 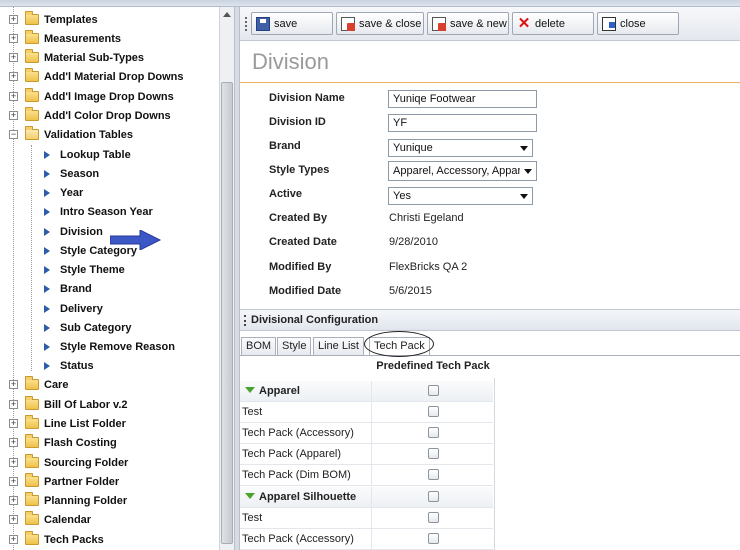 What do you see at coordinates (31, 258) in the screenshot?
I see `tree-guide-line-children` at bounding box center [31, 258].